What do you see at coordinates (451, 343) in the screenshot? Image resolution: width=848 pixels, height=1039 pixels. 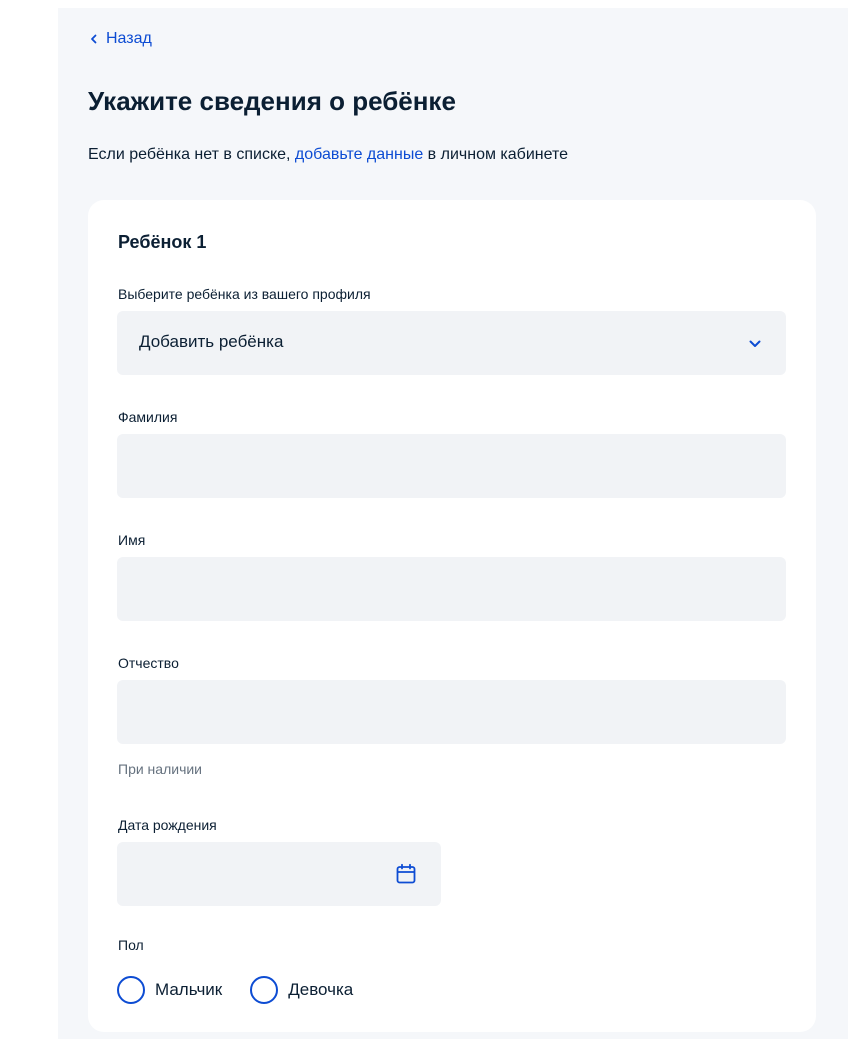 I see `child-select: Добавить ребёнка` at bounding box center [451, 343].